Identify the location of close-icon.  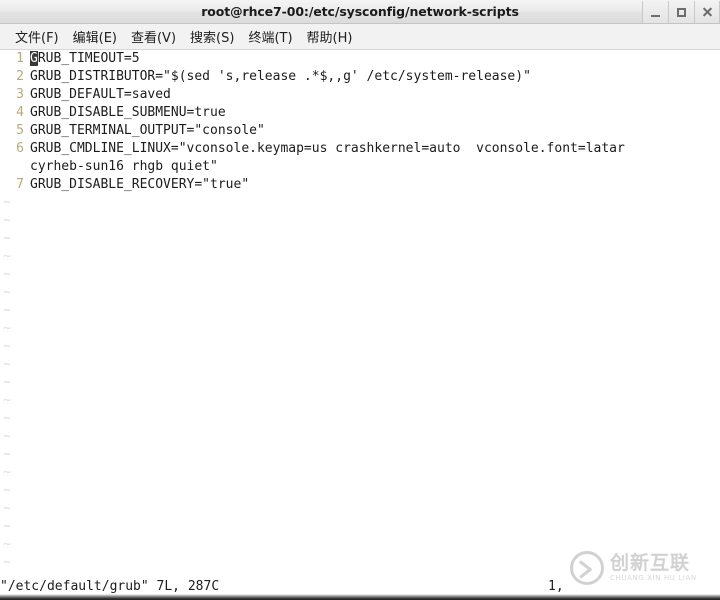
(707, 12).